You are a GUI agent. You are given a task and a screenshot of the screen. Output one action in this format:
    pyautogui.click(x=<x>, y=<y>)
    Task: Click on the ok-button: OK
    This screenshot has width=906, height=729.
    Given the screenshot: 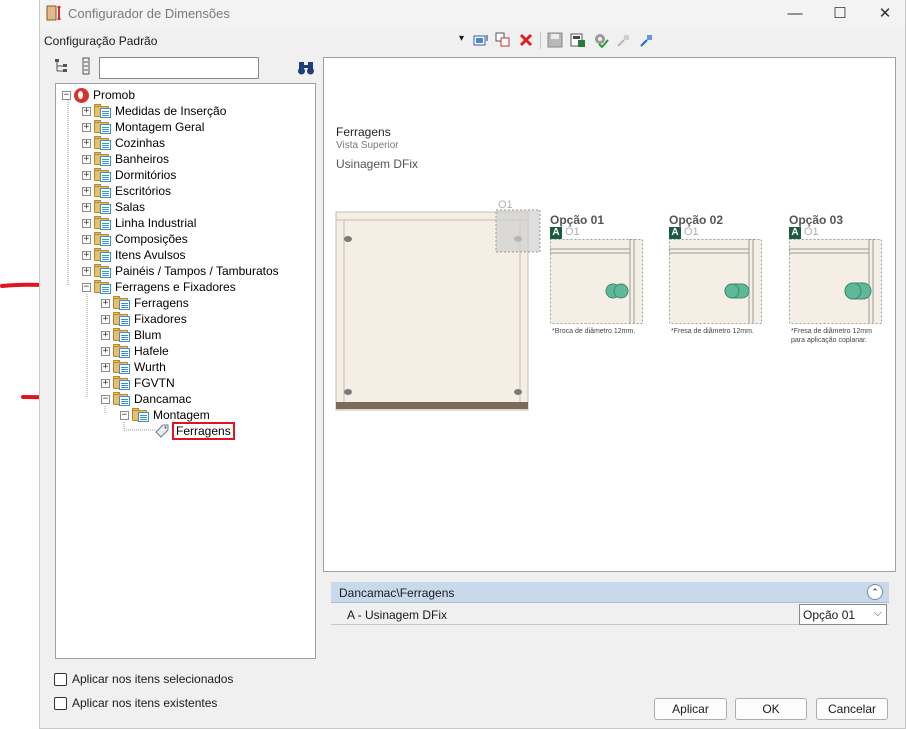 What is the action you would take?
    pyautogui.click(x=771, y=709)
    